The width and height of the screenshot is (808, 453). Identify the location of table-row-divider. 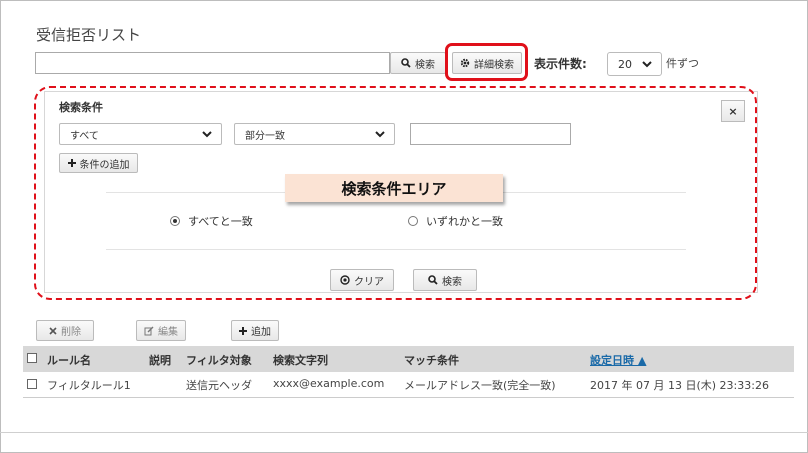
(408, 397).